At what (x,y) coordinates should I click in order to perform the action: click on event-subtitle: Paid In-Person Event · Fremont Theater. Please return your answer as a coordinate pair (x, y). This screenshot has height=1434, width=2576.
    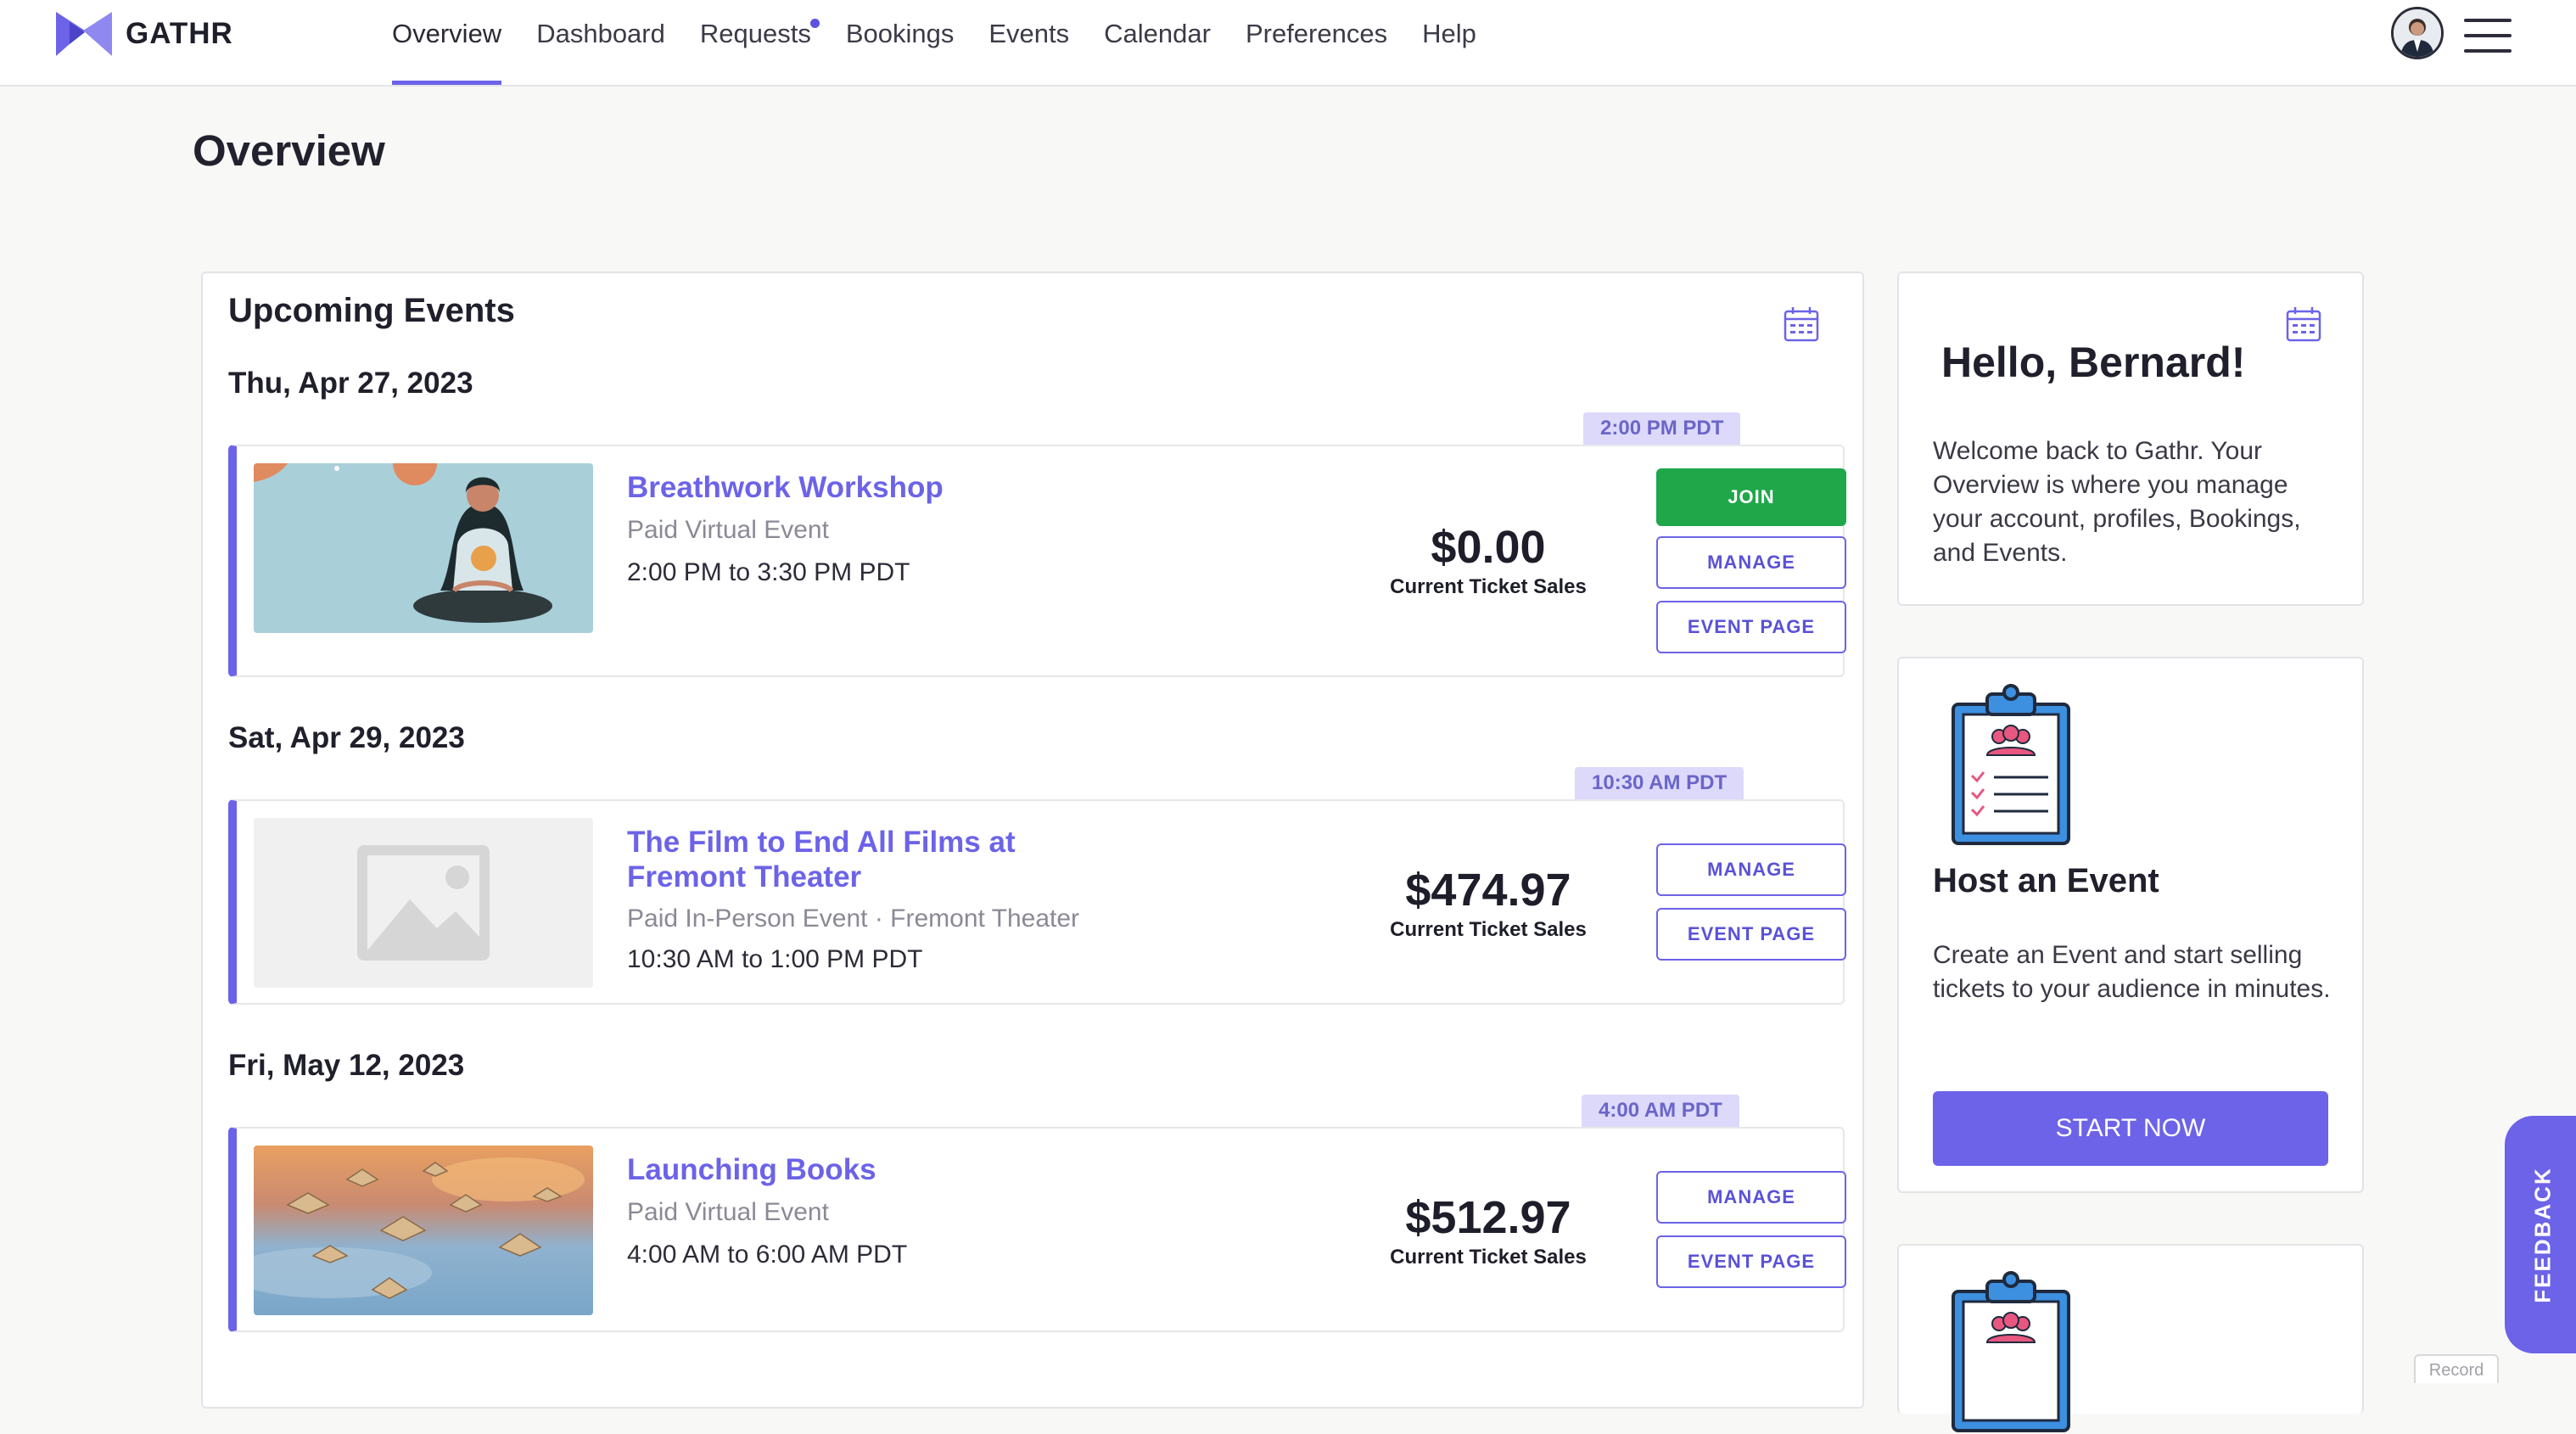
    Looking at the image, I should click on (854, 919).